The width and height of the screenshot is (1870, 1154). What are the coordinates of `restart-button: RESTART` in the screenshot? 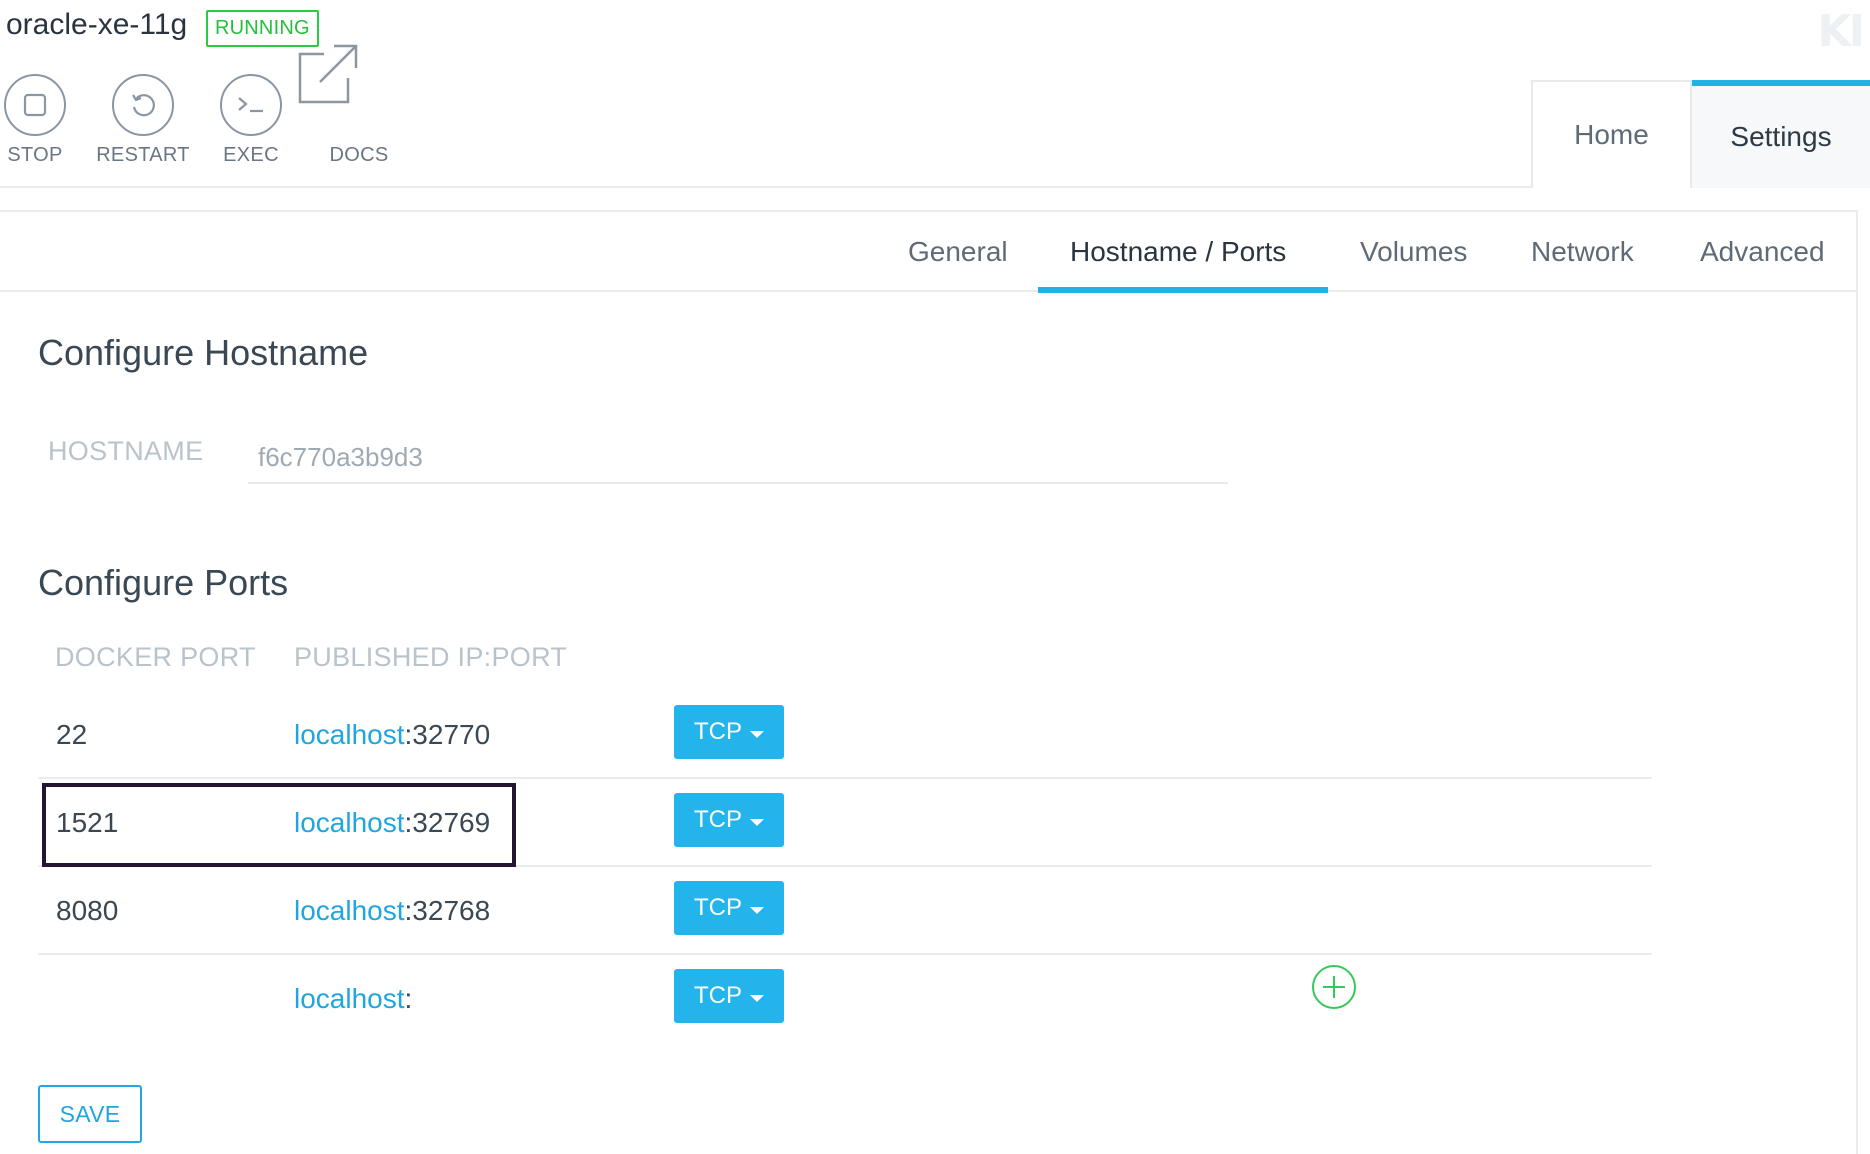 It's located at (143, 120).